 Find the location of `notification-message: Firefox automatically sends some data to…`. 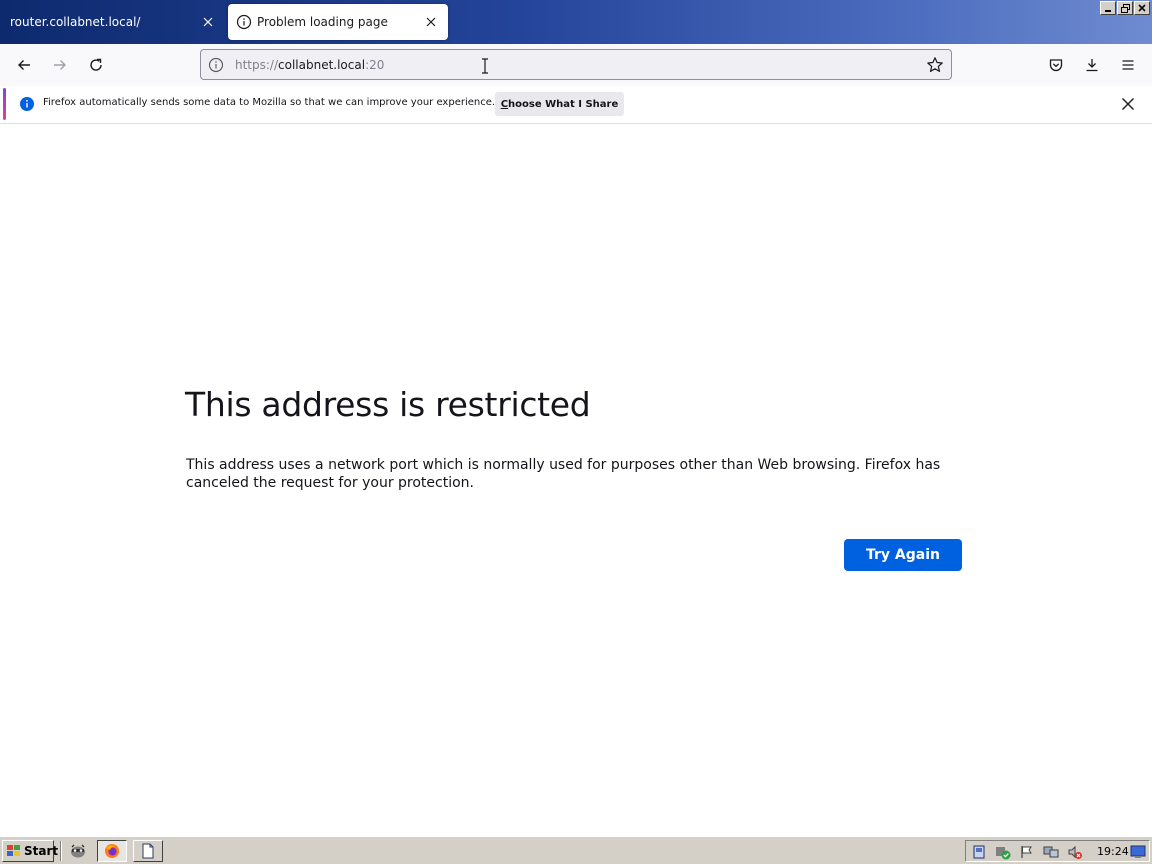

notification-message: Firefox automatically sends some data to… is located at coordinates (269, 102).